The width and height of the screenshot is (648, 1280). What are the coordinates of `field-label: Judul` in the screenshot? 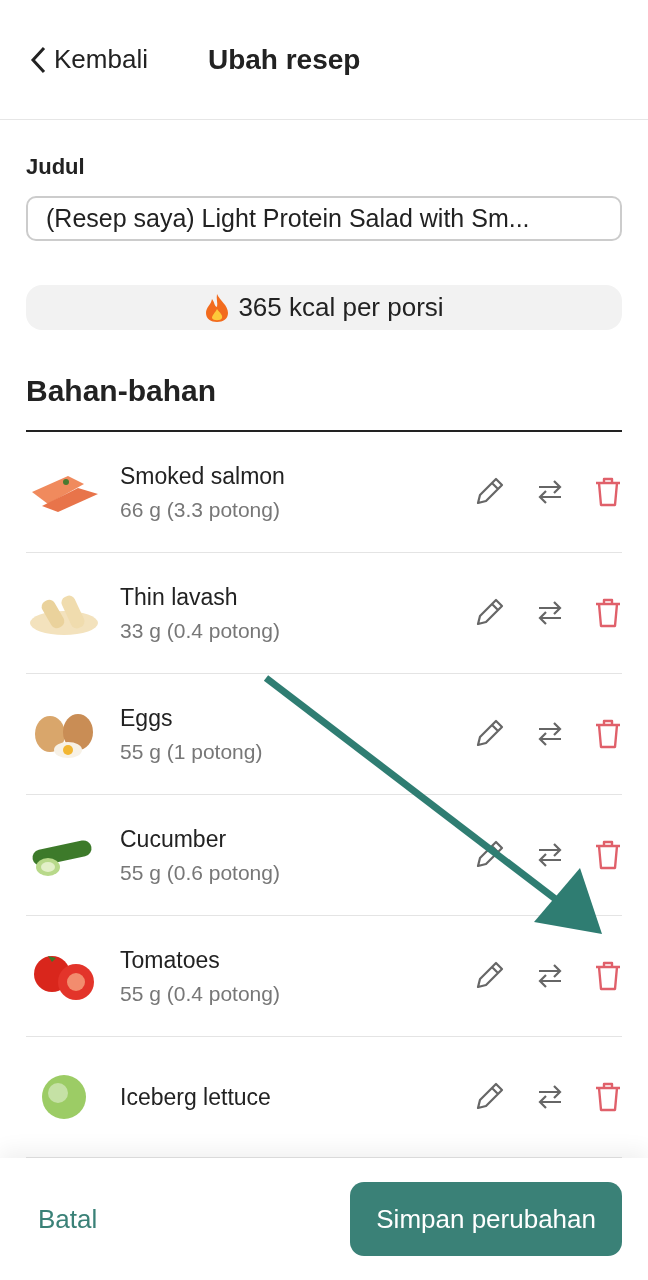 It's located at (56, 167).